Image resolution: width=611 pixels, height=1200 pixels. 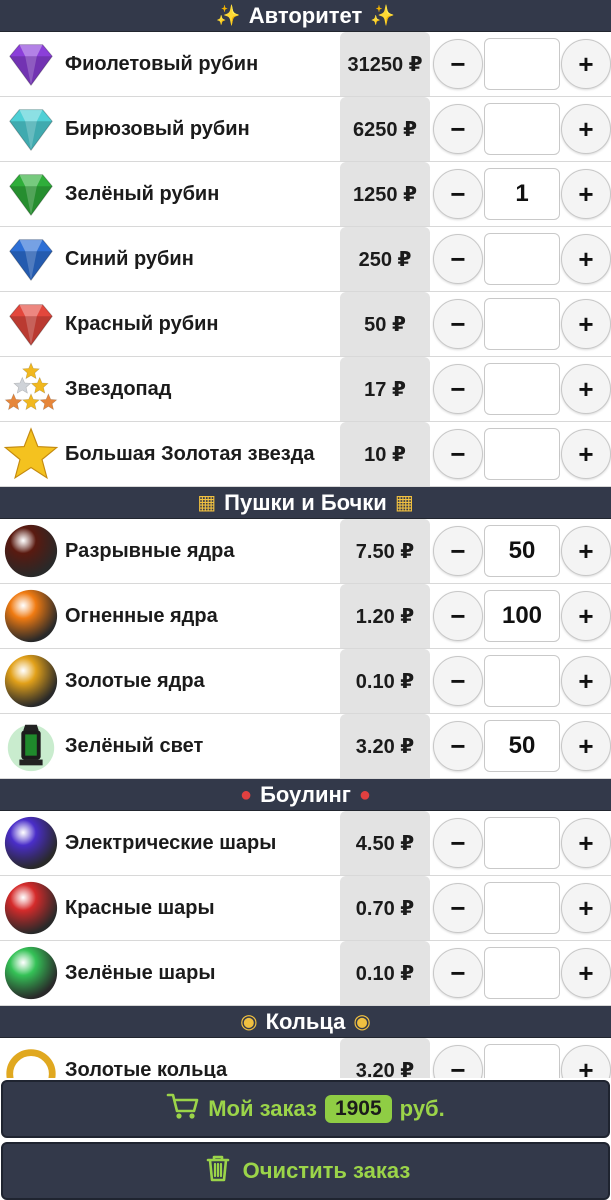 I want to click on gold-ball-icon, so click(x=31, y=681).